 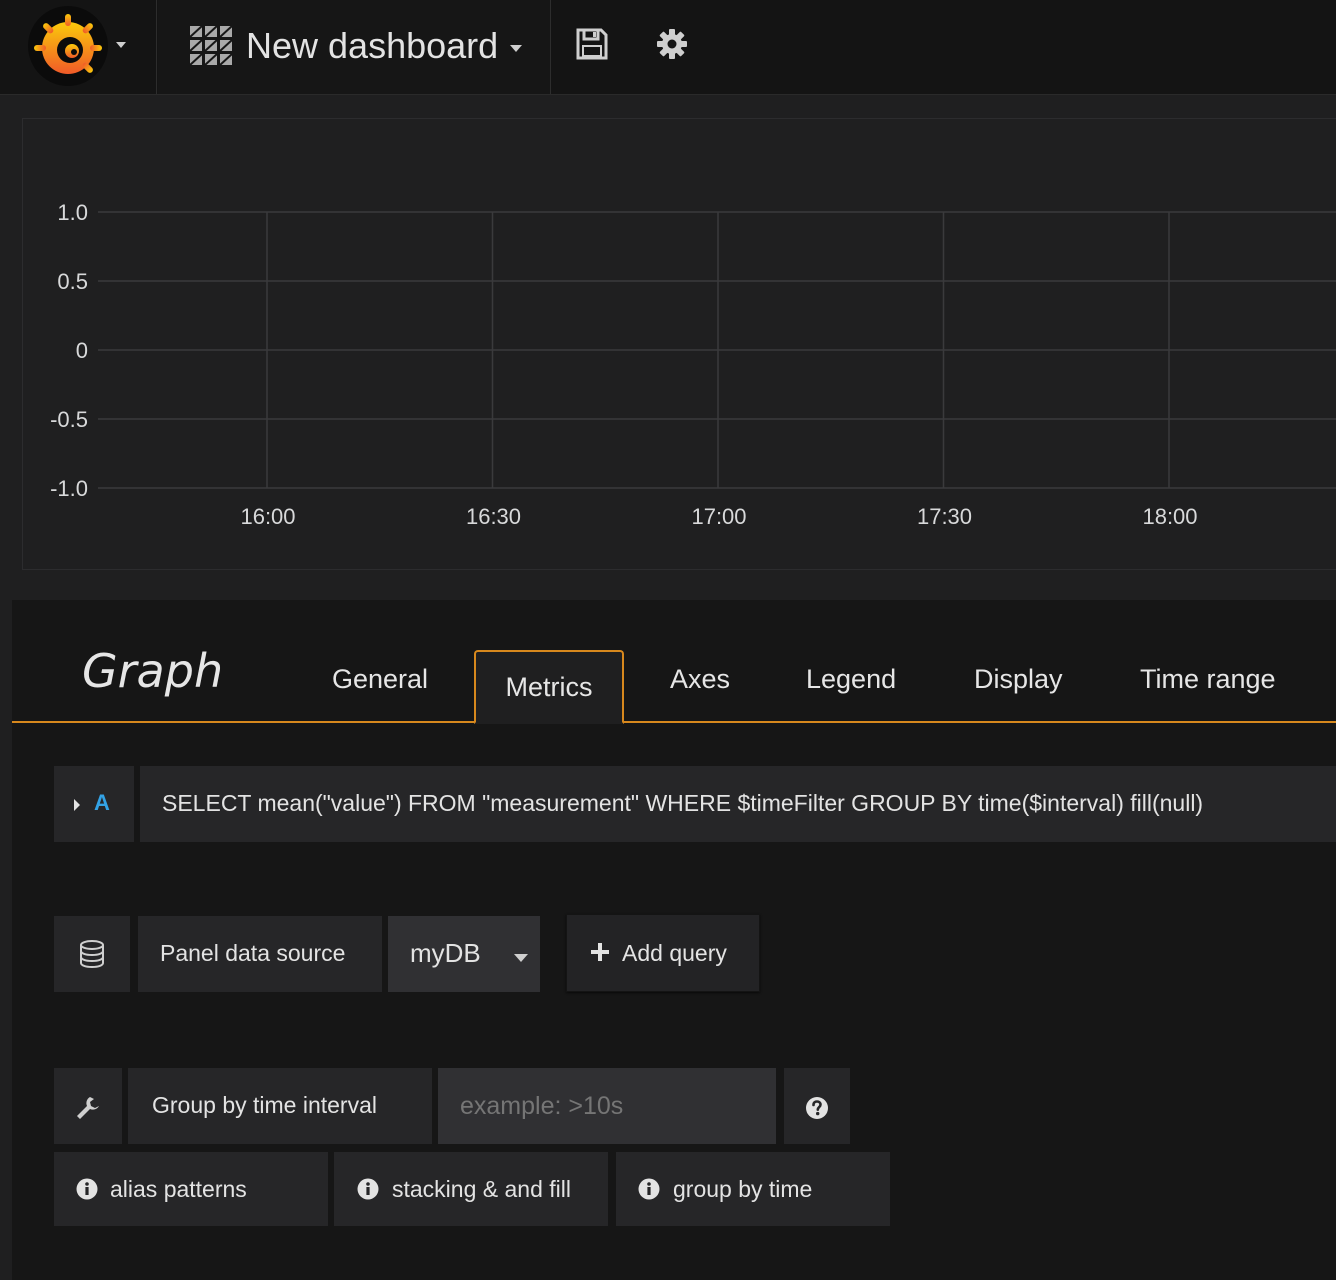 I want to click on x-tick-label: 17:30, so click(x=944, y=516).